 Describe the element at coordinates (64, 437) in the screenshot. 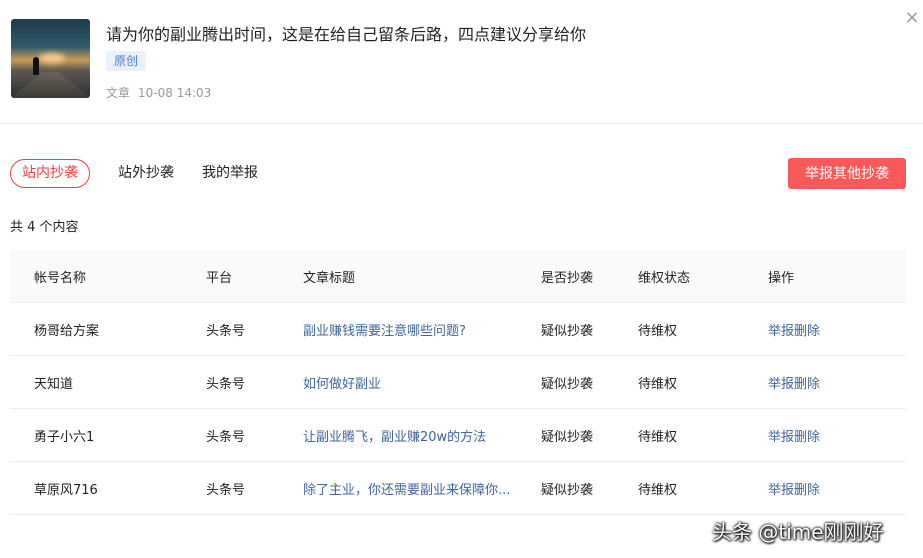

I see `row-account: 勇子小六1` at that location.